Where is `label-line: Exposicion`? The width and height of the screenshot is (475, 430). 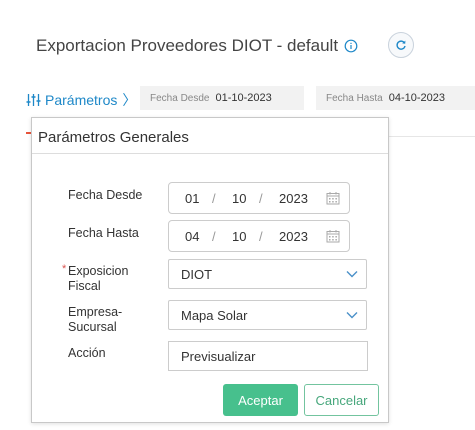 label-line: Exposicion is located at coordinates (98, 271).